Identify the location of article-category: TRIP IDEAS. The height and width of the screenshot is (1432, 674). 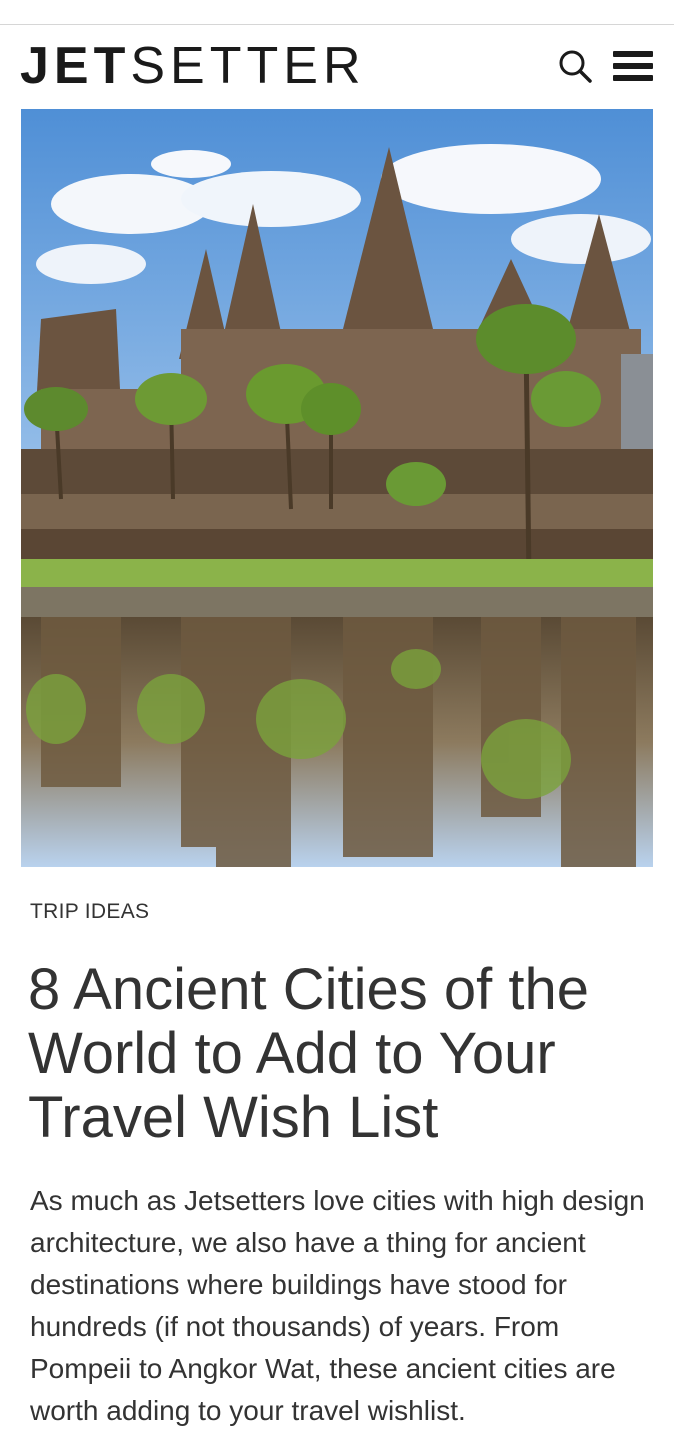
(89, 912).